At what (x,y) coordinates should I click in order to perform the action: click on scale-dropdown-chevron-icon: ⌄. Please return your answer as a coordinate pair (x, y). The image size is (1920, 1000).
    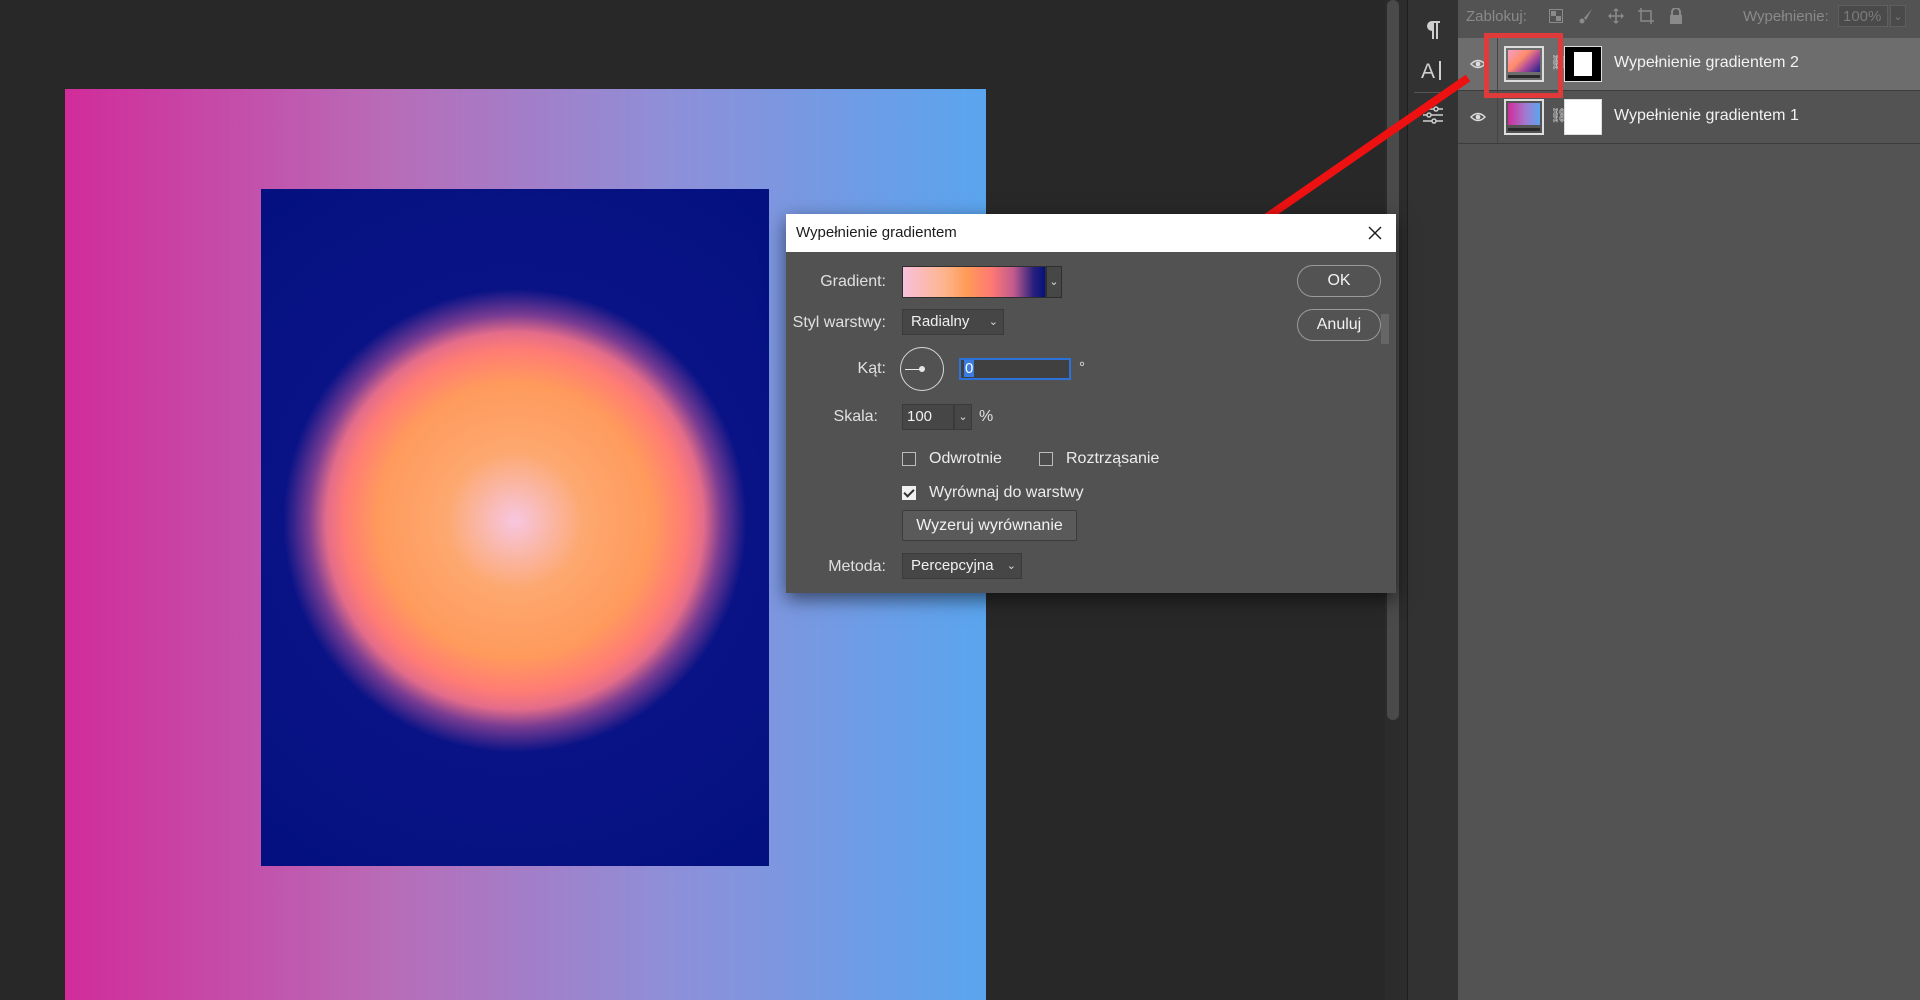
    Looking at the image, I should click on (963, 417).